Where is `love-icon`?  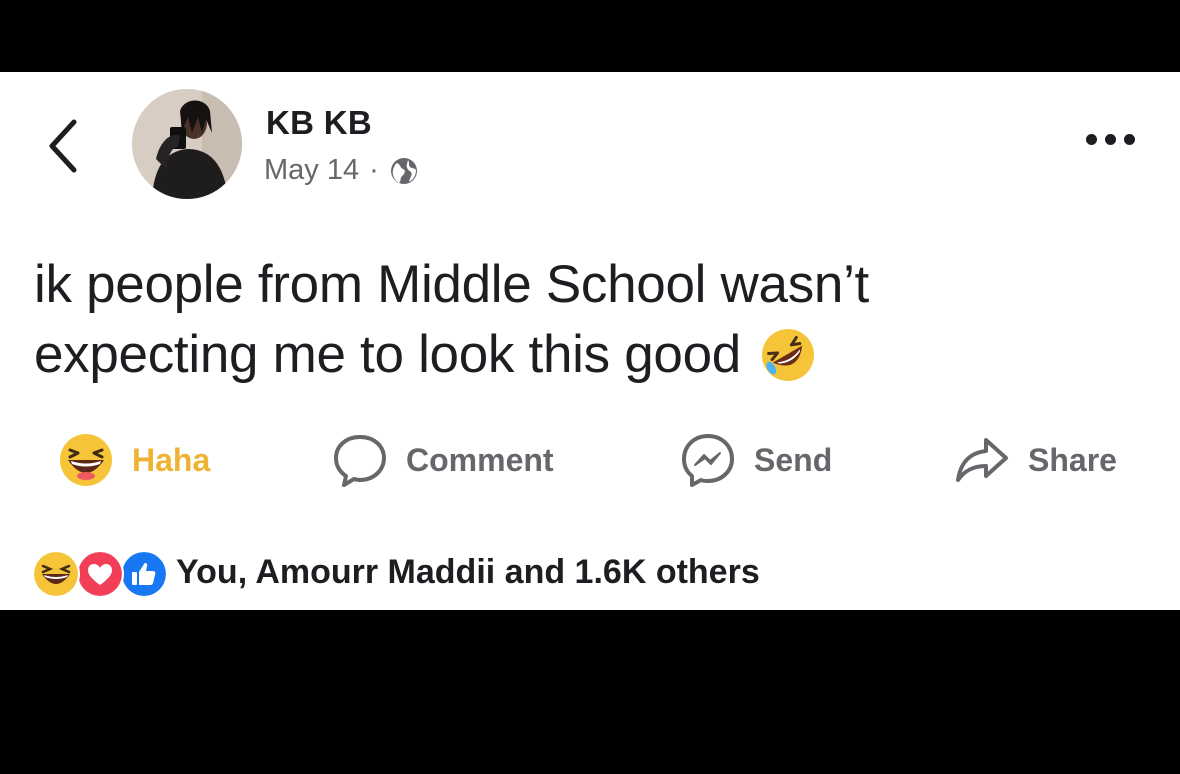 love-icon is located at coordinates (100, 574).